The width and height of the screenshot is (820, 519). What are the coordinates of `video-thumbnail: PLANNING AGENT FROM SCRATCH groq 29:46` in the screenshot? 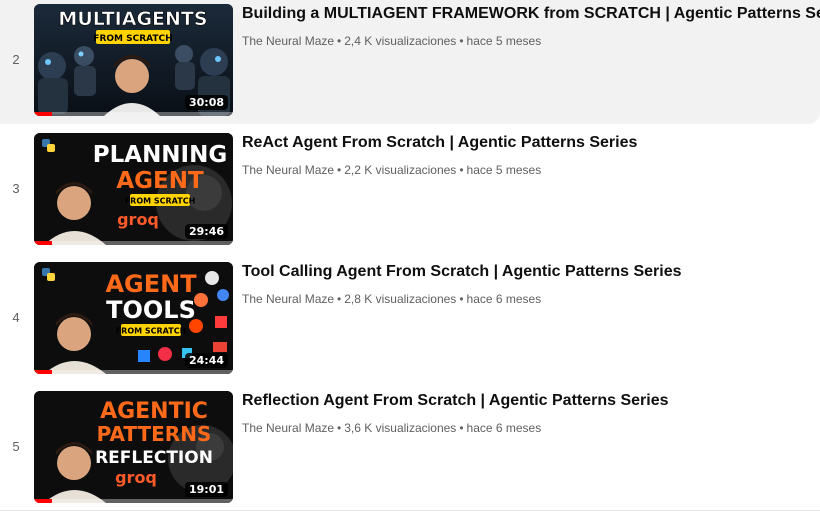 It's located at (133, 189).